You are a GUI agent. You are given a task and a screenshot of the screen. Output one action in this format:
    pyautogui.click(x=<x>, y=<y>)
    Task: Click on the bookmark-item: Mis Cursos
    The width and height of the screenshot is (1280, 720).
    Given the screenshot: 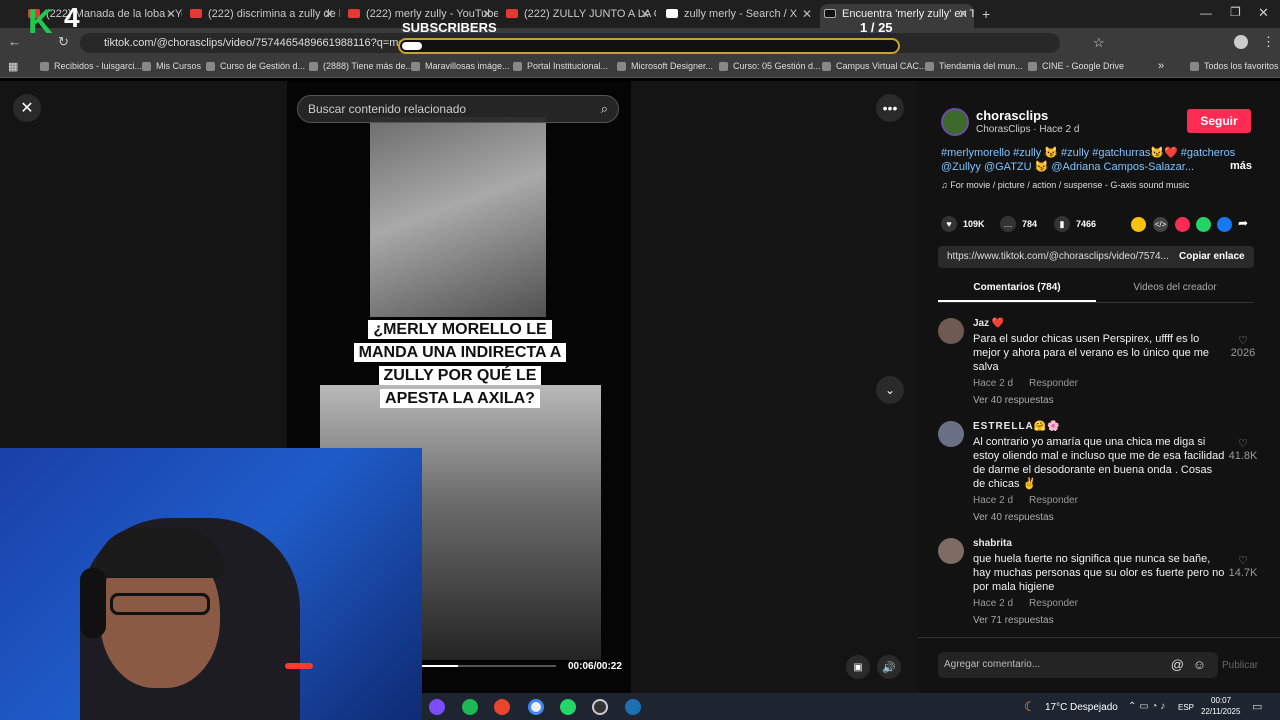 What is the action you would take?
    pyautogui.click(x=171, y=66)
    